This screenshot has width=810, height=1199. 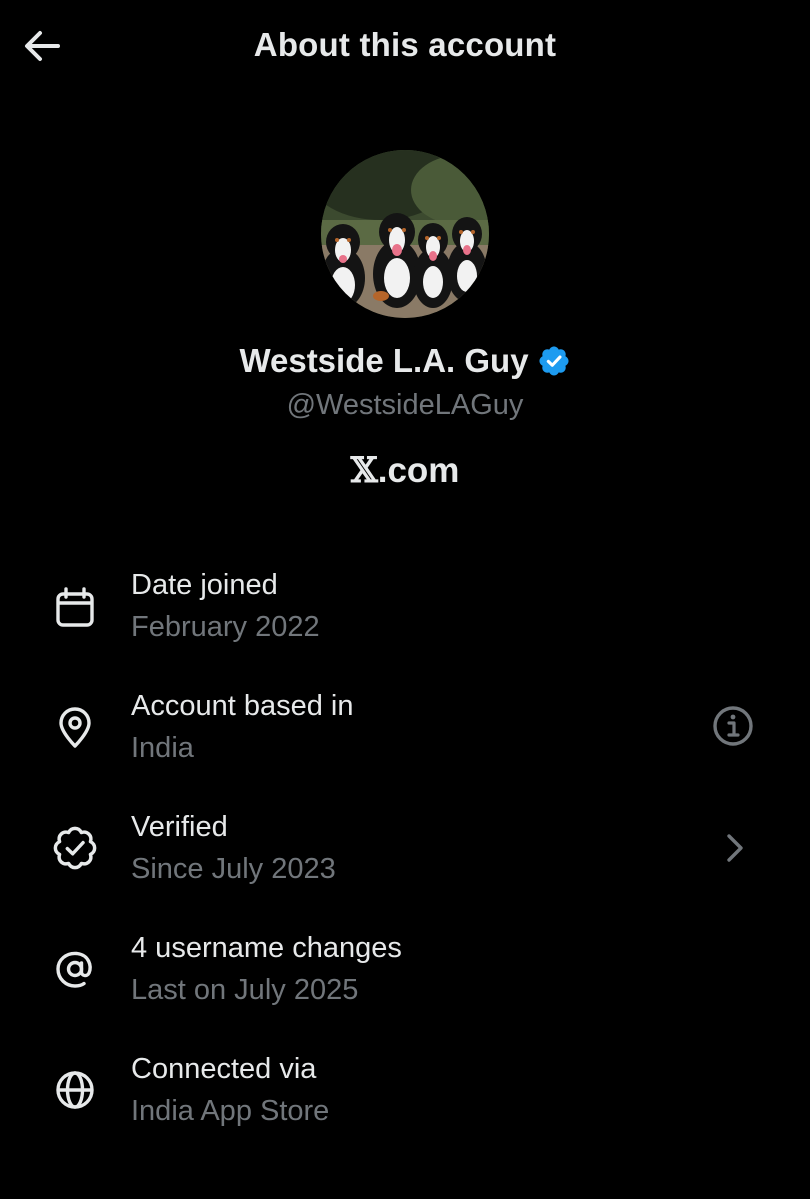 I want to click on row-username-changes: 4 username changes Last on July 2025, so click(x=405, y=978).